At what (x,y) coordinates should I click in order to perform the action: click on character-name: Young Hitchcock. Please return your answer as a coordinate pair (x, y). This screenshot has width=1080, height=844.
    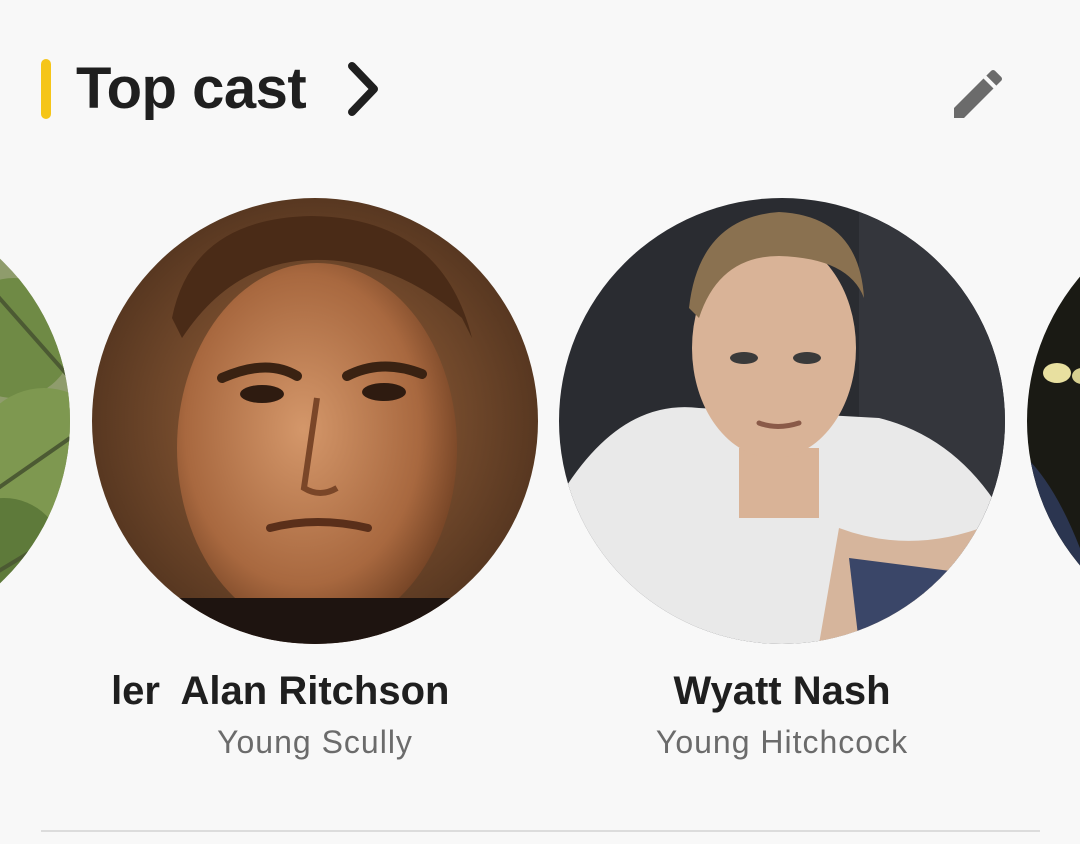
    Looking at the image, I should click on (782, 742).